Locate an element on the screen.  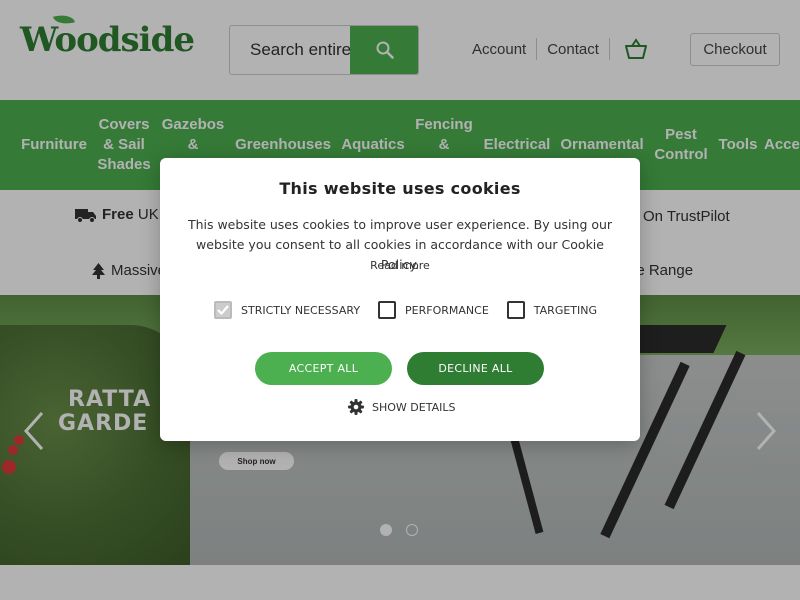
option-targeting: TARGETING is located at coordinates (552, 310).